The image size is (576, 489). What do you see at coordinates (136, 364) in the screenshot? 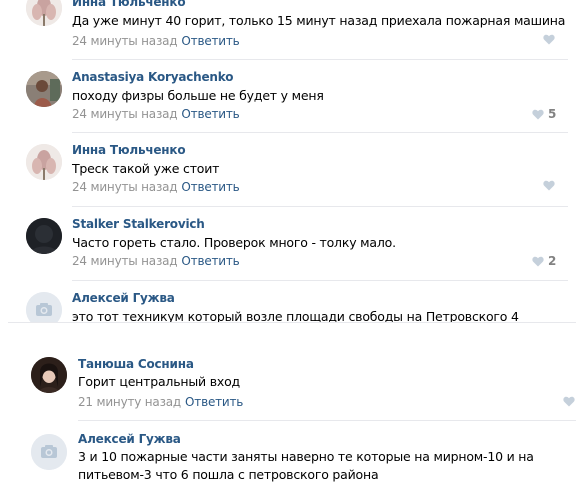
I see `comment-author: Танюша Соснина` at bounding box center [136, 364].